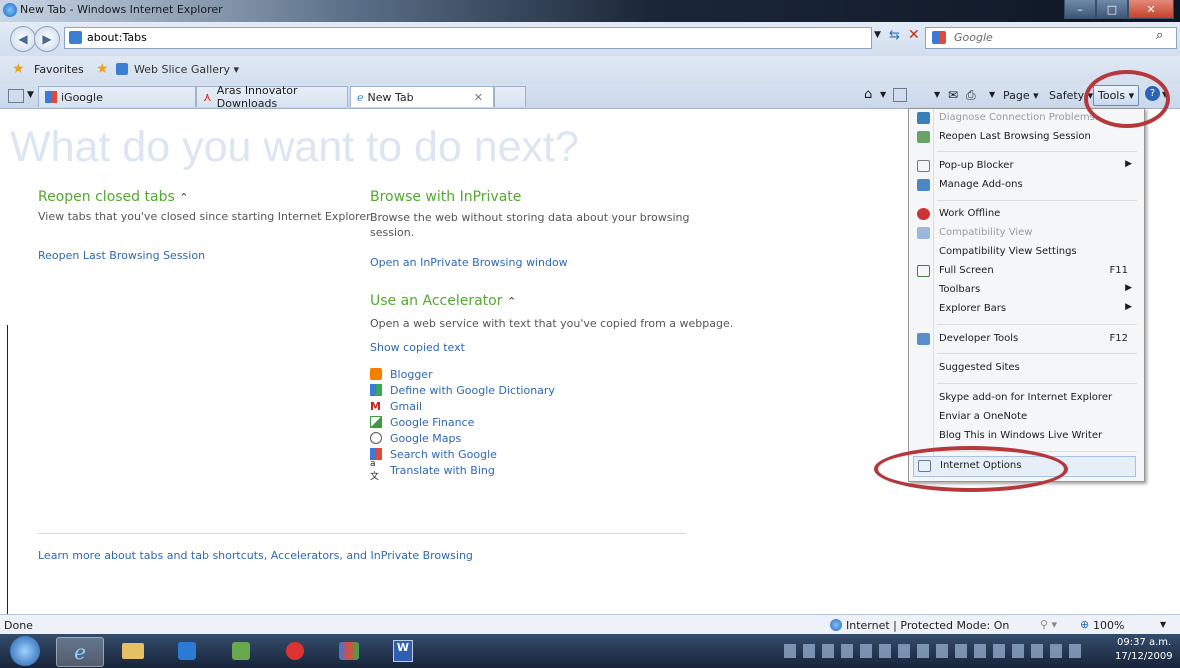 The image size is (1180, 668). Describe the element at coordinates (186, 69) in the screenshot. I see `web-slice-gallery-link: Web Slice Gallery ▾` at that location.